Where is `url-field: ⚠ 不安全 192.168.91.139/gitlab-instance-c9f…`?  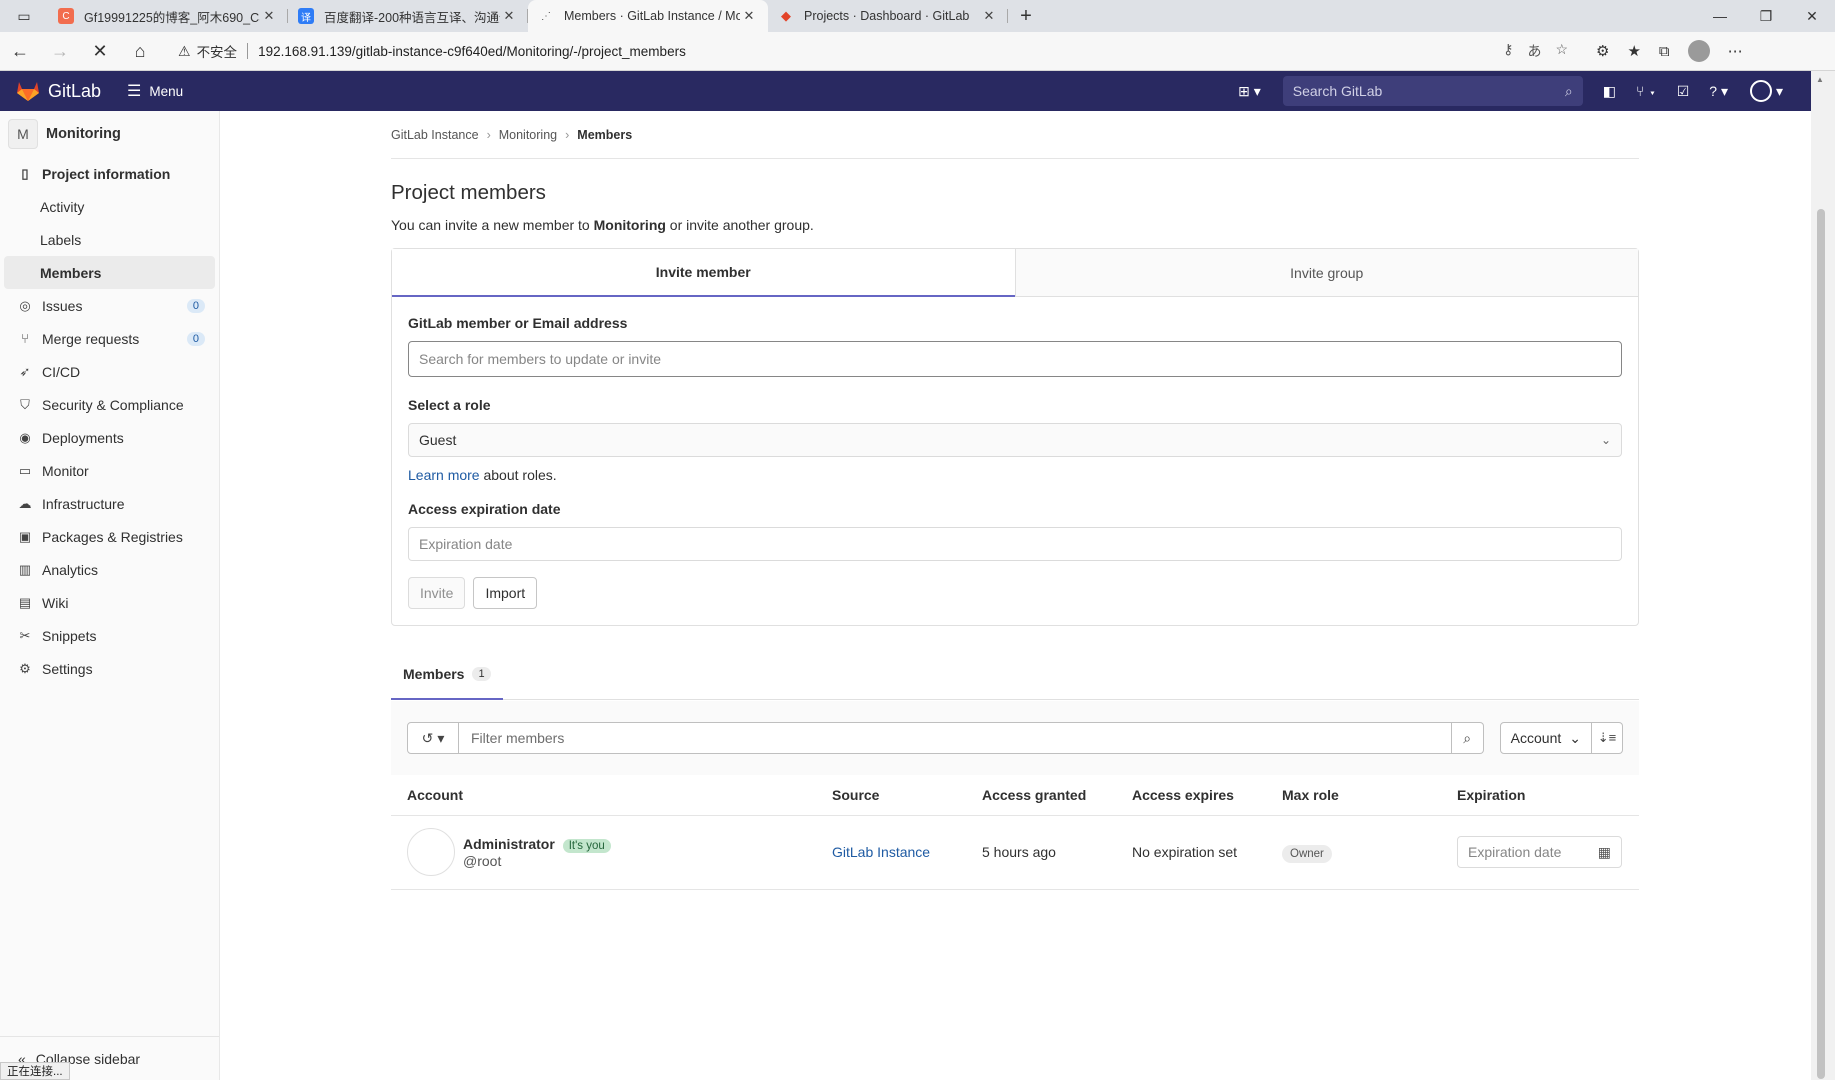
url-field: ⚠ 不安全 192.168.91.139/gitlab-instance-c9f… is located at coordinates (873, 51).